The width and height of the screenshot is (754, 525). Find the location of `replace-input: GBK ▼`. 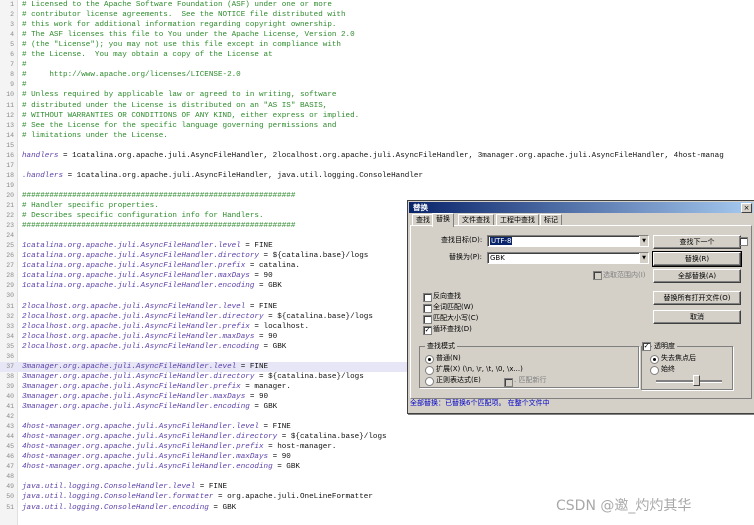

replace-input: GBK ▼ is located at coordinates (568, 258).